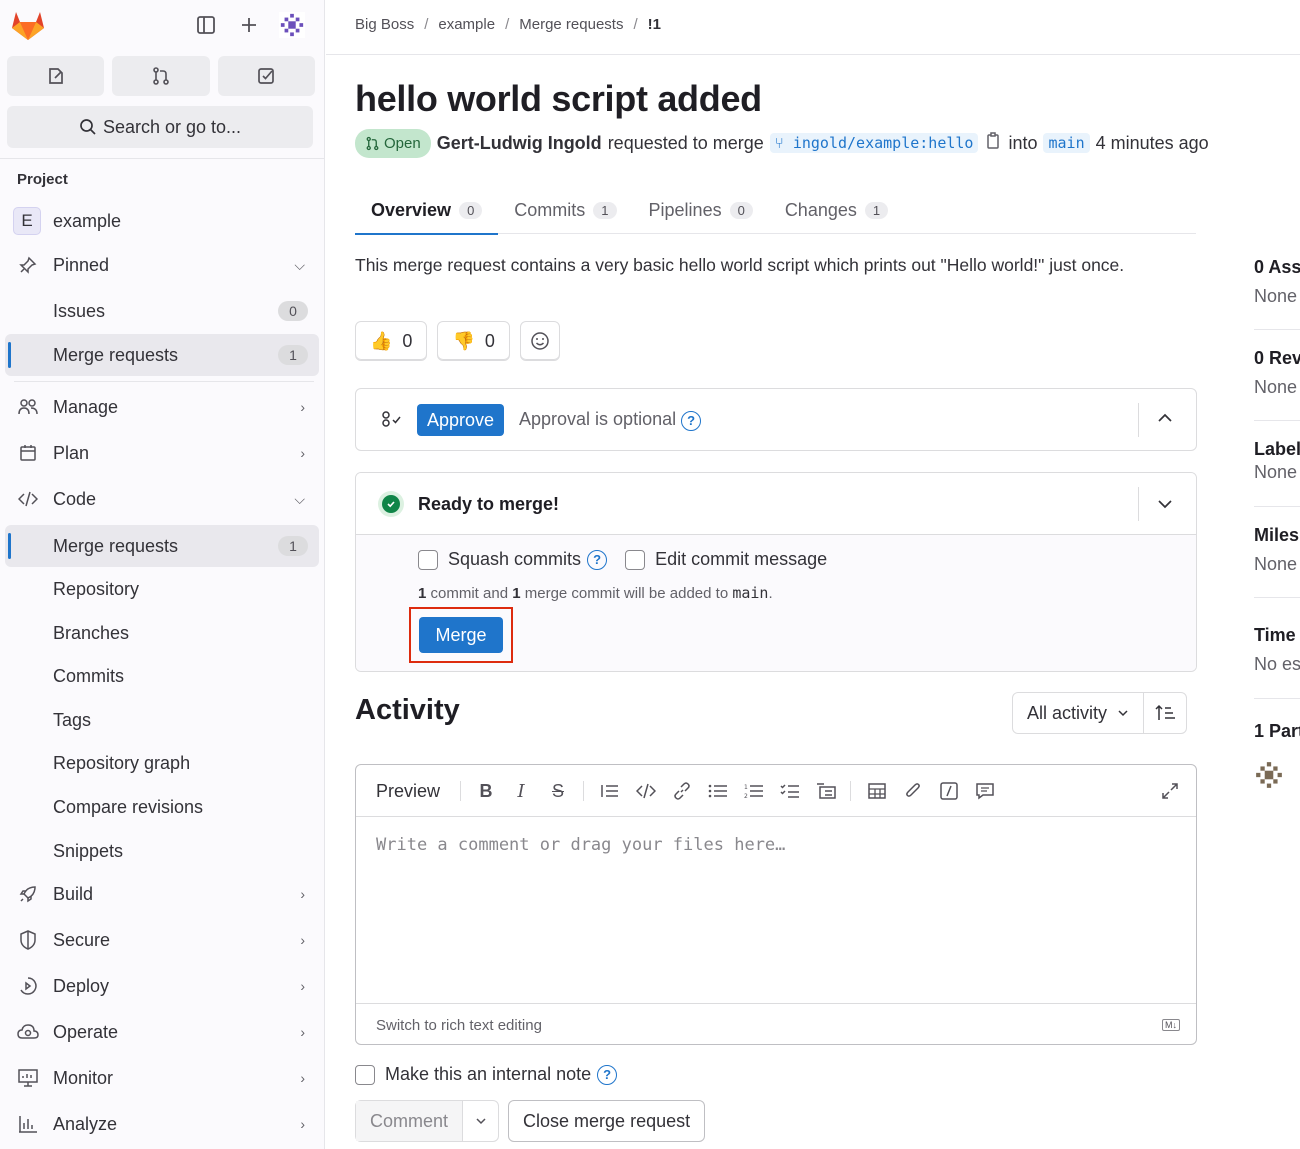  I want to click on todo-list-button, so click(266, 76).